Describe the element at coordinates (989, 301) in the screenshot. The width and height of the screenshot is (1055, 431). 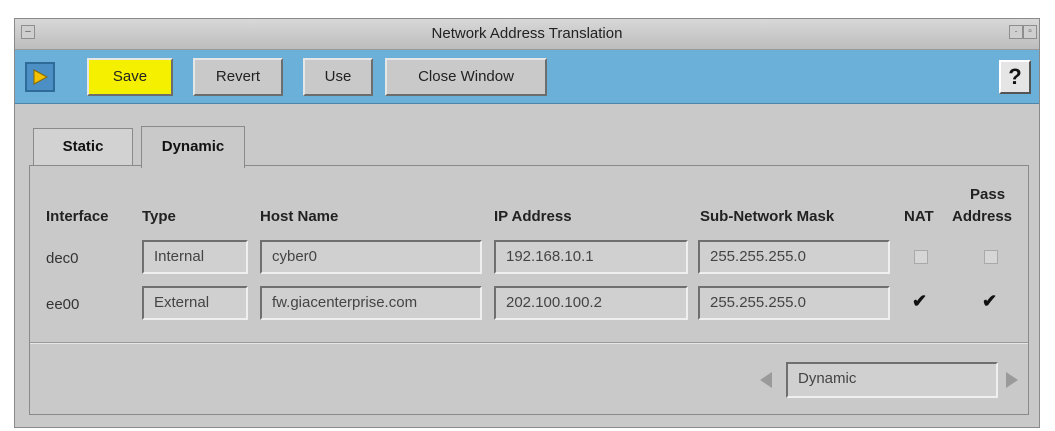
I see `row2-pass-address-checkbox: ✔` at that location.